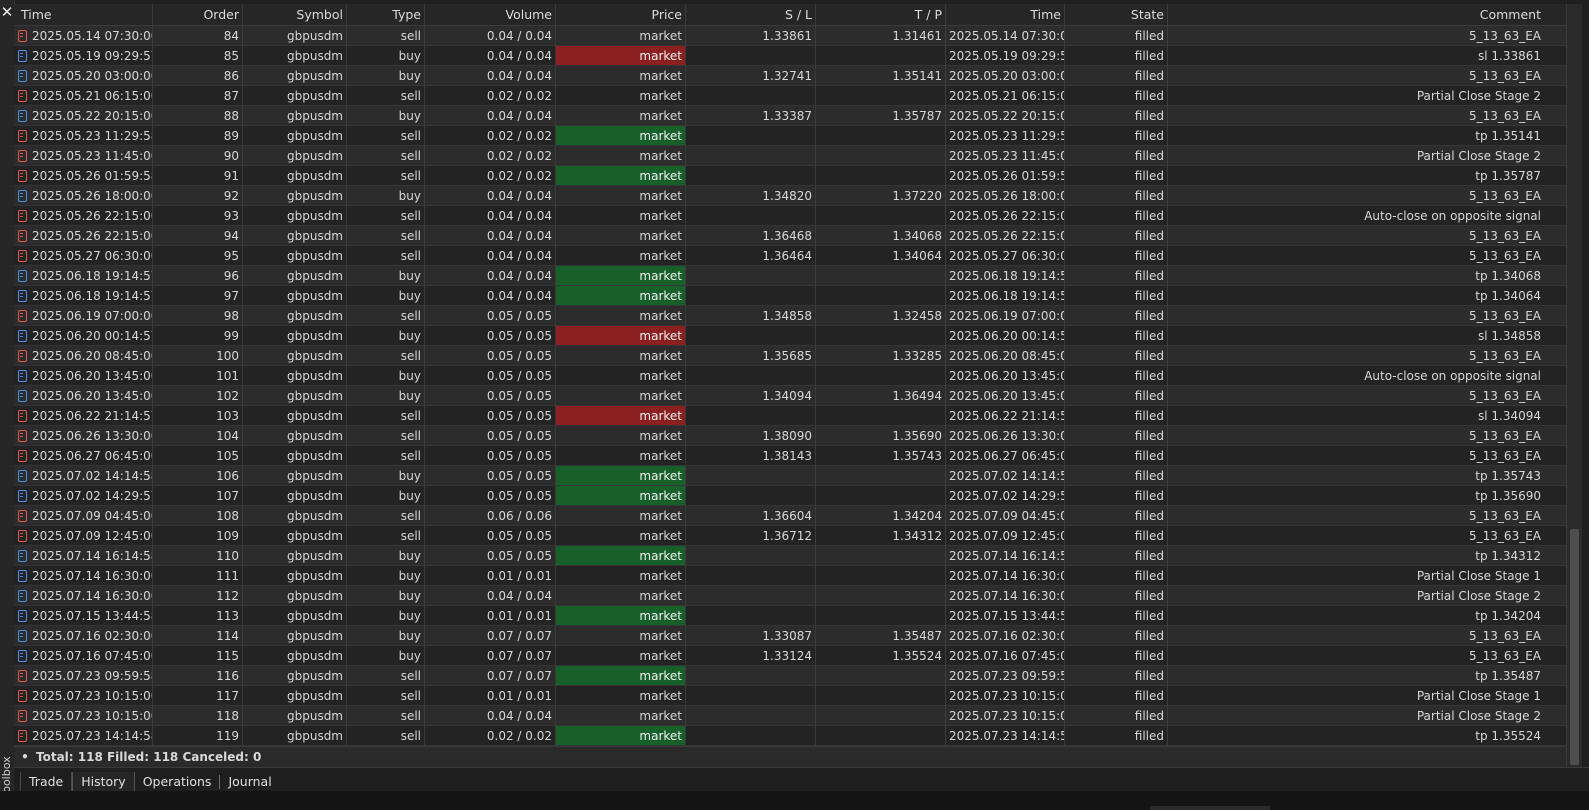 This screenshot has height=810, width=1589. Describe the element at coordinates (92, 235) in the screenshot. I see `time-text: 2025.05.26 22:15:00` at that location.